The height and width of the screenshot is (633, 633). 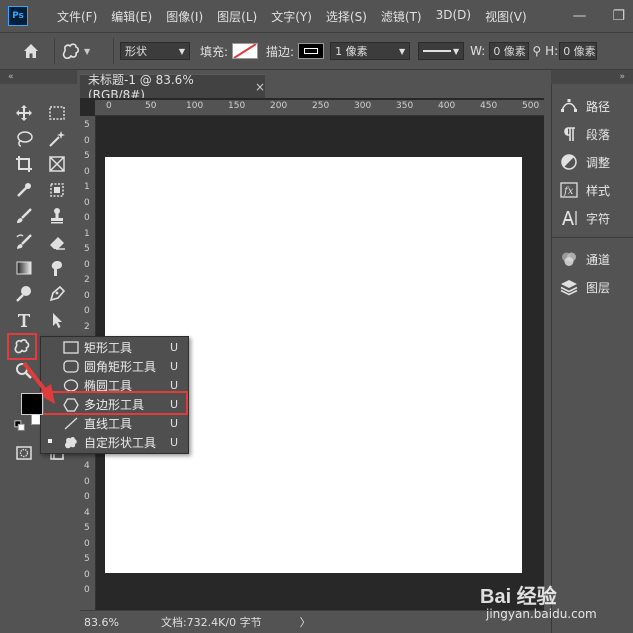 What do you see at coordinates (536, 51) in the screenshot?
I see `link-dimensions-icon: ⚲` at bounding box center [536, 51].